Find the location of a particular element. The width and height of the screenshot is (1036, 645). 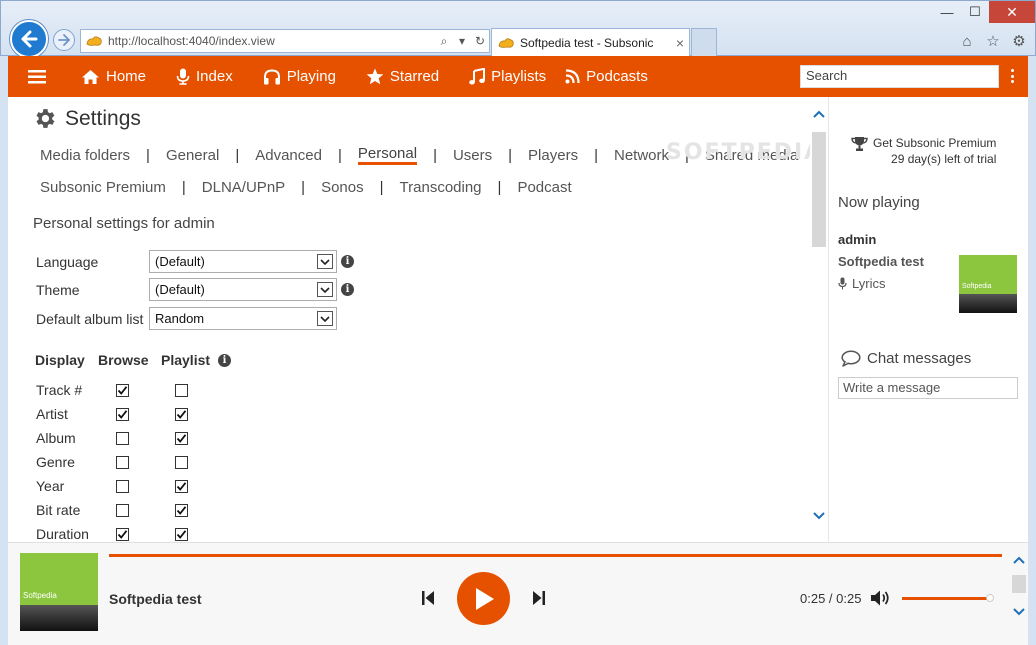

microphone-icon is located at coordinates (183, 76).